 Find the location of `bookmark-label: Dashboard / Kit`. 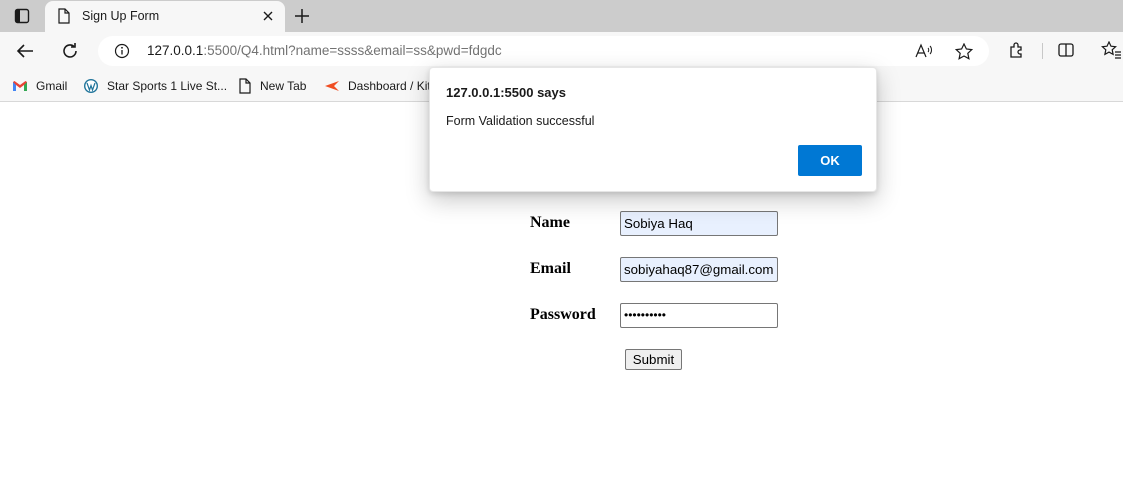

bookmark-label: Dashboard / Kit is located at coordinates (389, 86).